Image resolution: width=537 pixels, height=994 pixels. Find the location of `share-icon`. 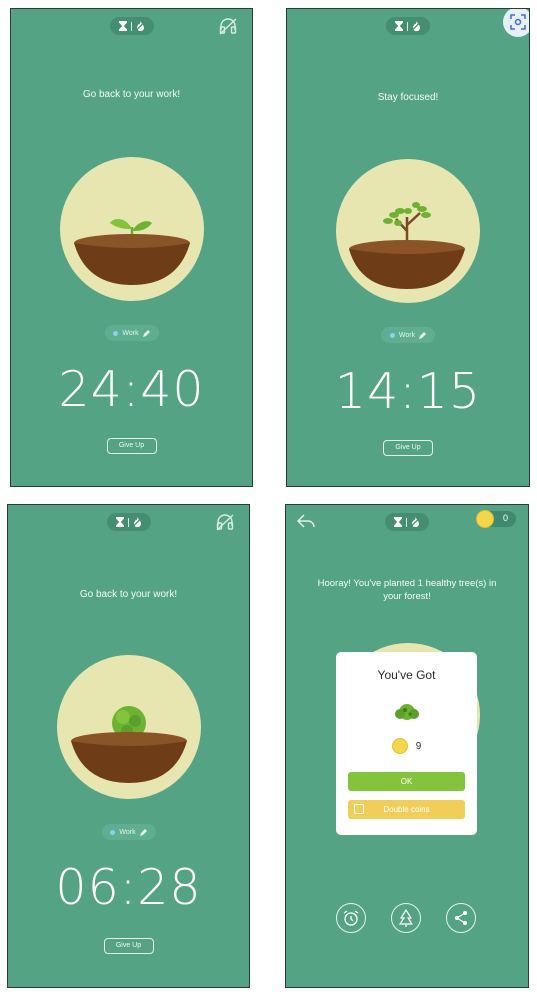

share-icon is located at coordinates (461, 918).